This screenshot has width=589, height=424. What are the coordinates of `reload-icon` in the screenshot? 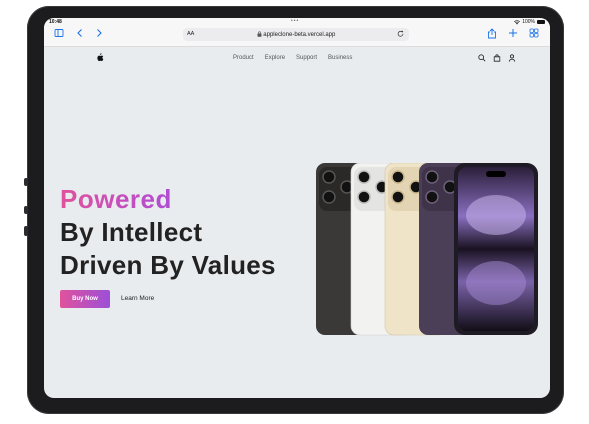 It's located at (400, 33).